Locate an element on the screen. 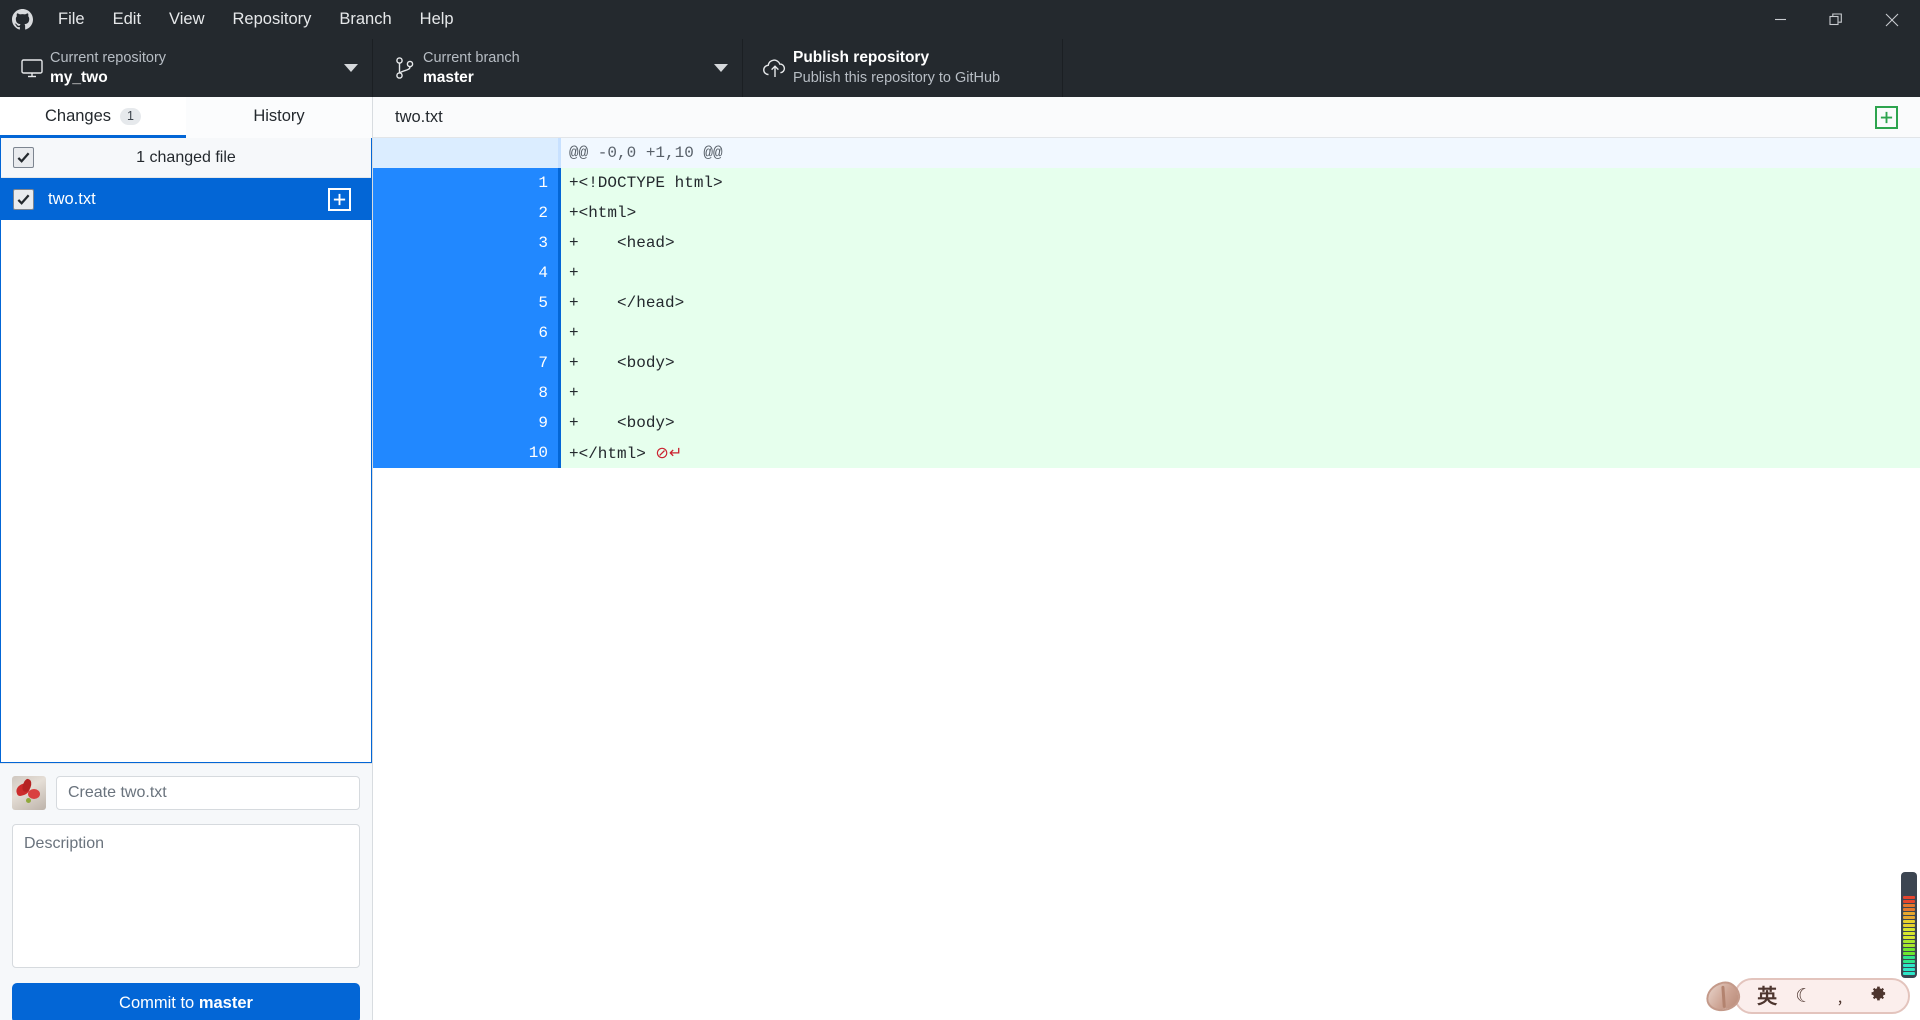  publish-repository-title: Publish repository is located at coordinates (861, 57).